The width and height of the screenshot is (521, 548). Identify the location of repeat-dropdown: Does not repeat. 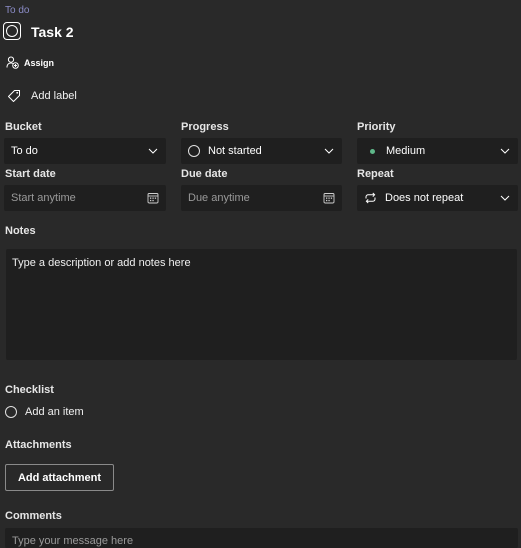
(437, 198).